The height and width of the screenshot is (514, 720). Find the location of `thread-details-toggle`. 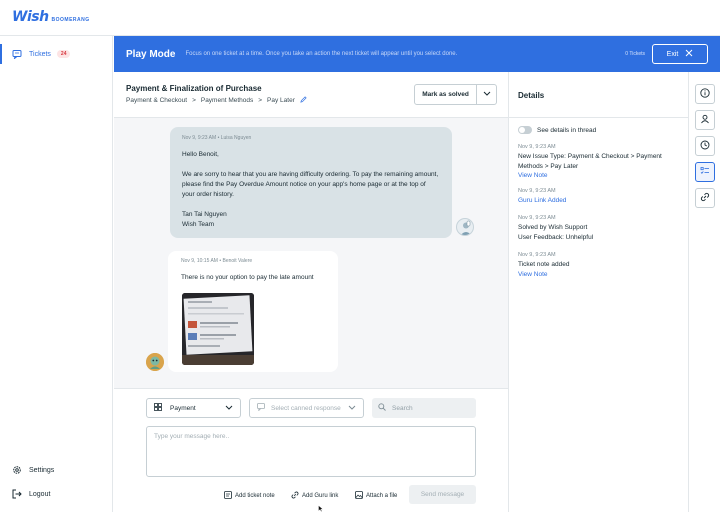

thread-details-toggle is located at coordinates (525, 130).